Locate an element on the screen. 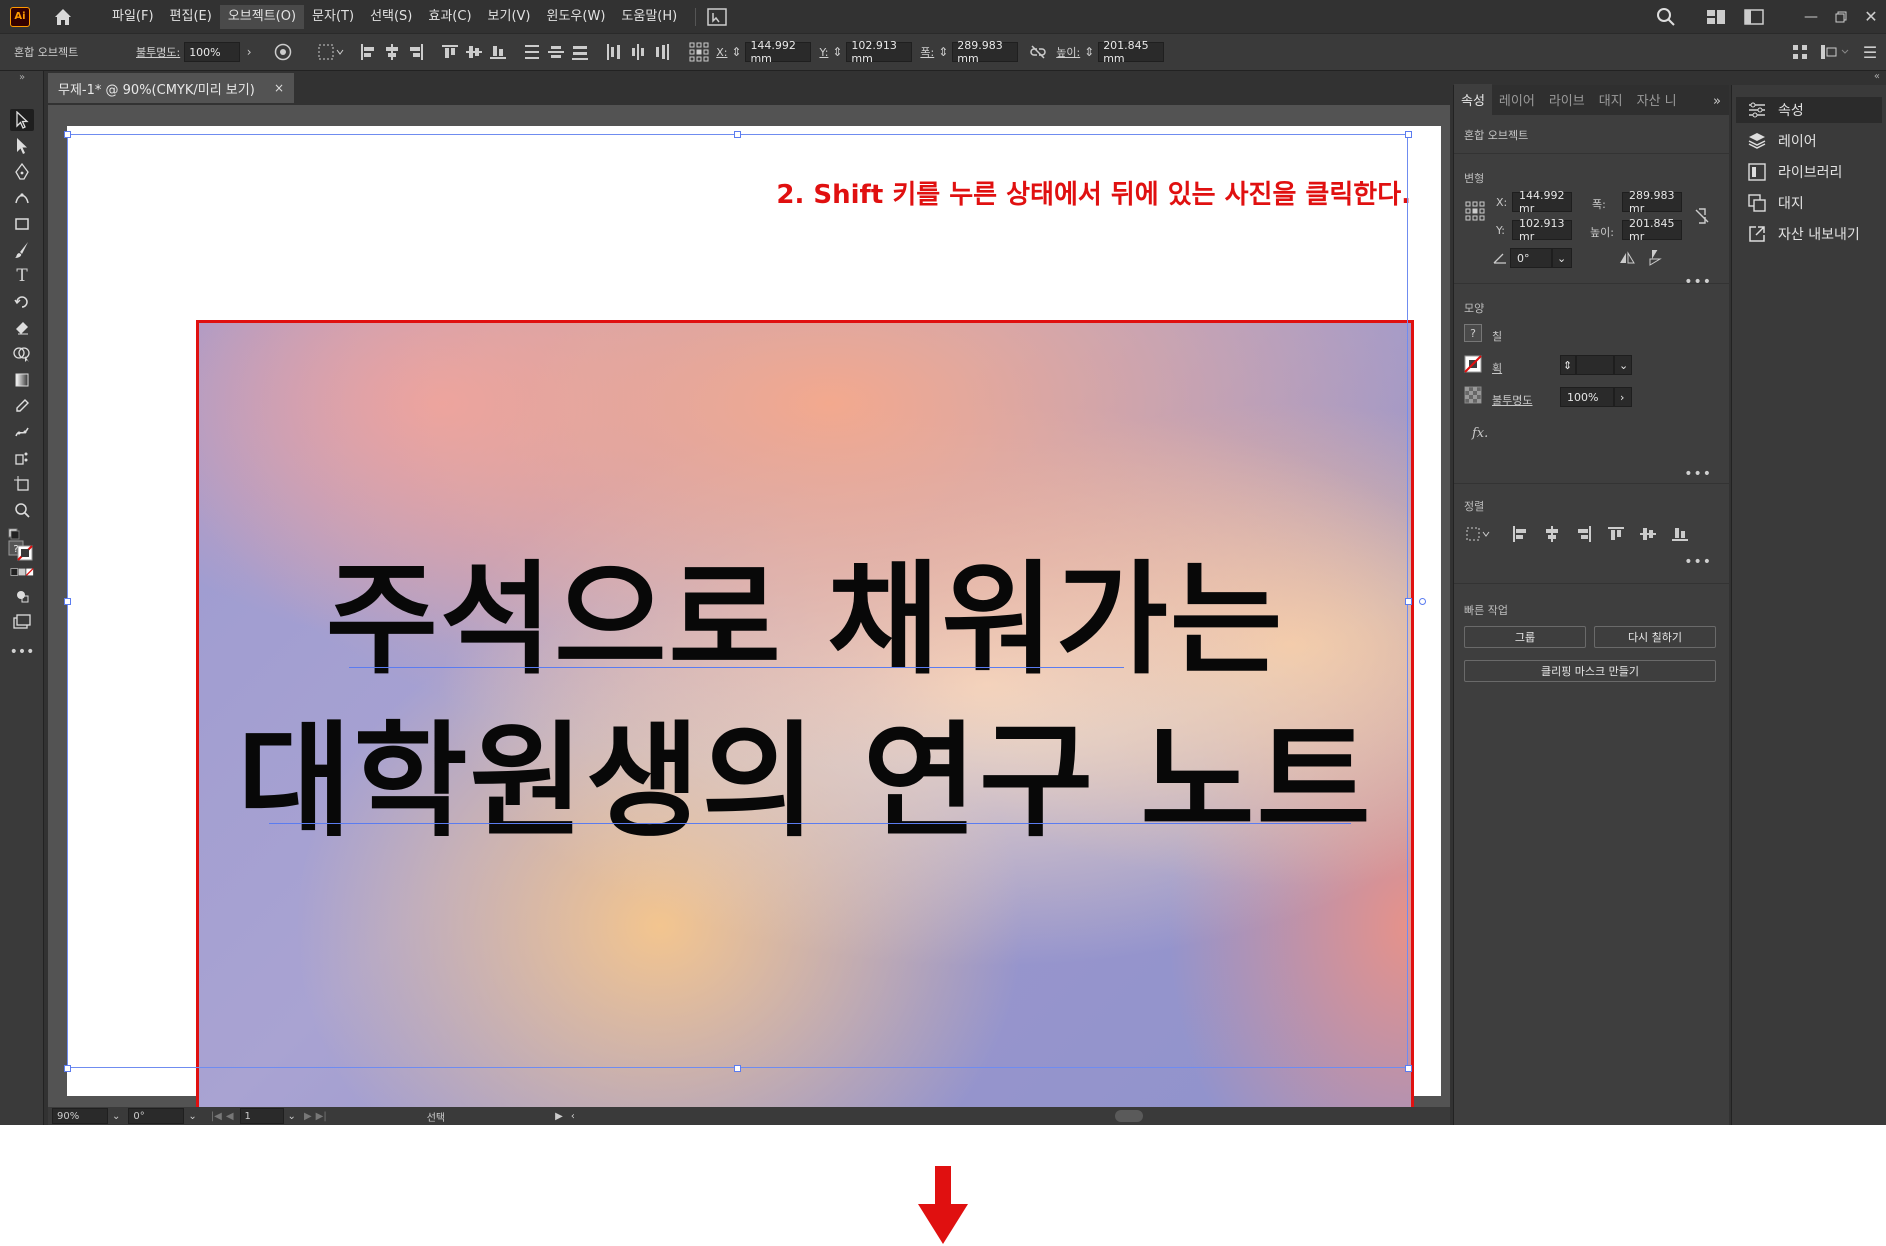  dock-collapse-icon: « is located at coordinates (1877, 76).